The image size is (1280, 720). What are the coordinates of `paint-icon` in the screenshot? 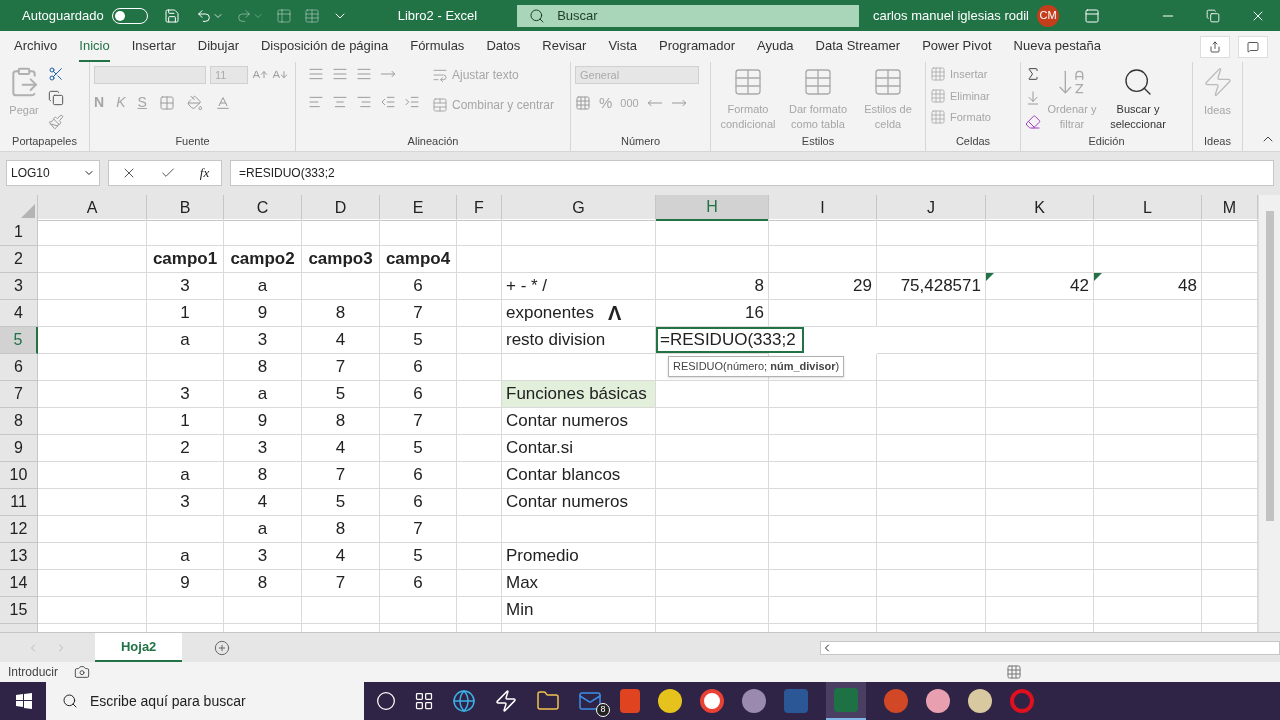 It's located at (980, 701).